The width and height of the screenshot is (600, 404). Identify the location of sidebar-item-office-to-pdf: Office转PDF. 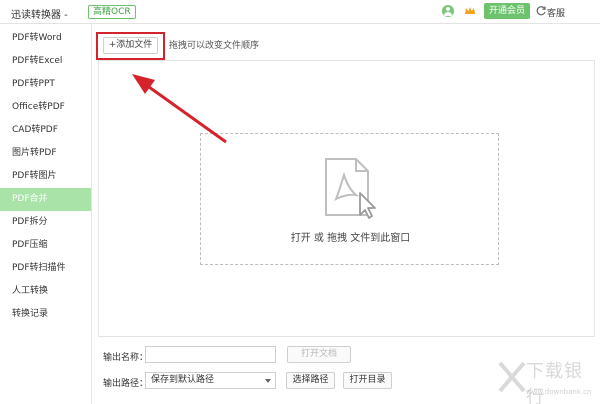
(45, 107).